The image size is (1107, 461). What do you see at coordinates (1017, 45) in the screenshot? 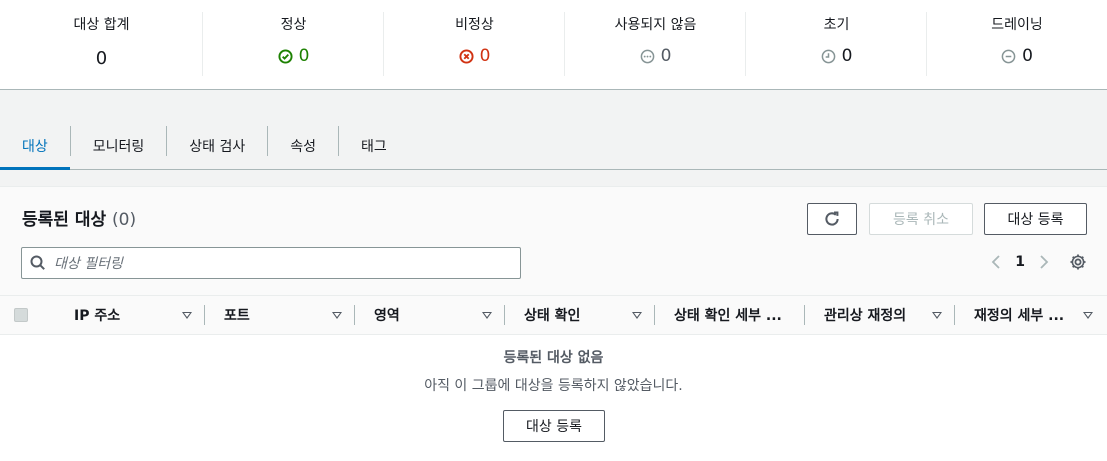
I see `stat-draining: 드레이닝 0` at bounding box center [1017, 45].